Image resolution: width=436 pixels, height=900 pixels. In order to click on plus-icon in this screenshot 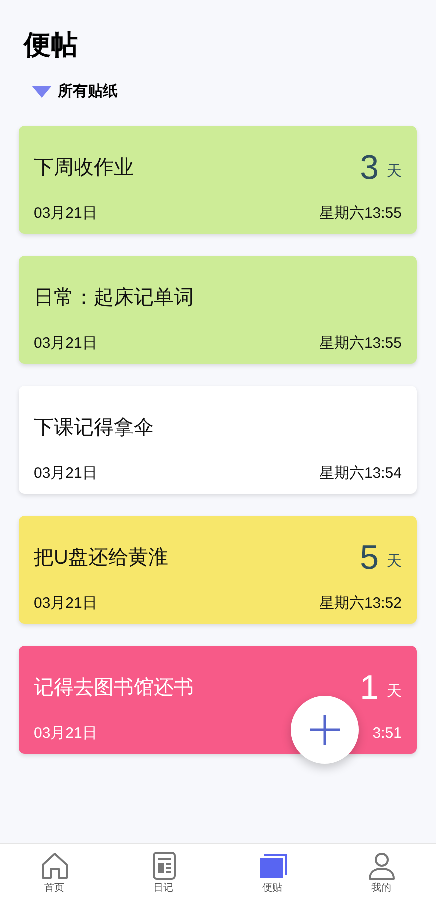, I will do `click(325, 730)`.